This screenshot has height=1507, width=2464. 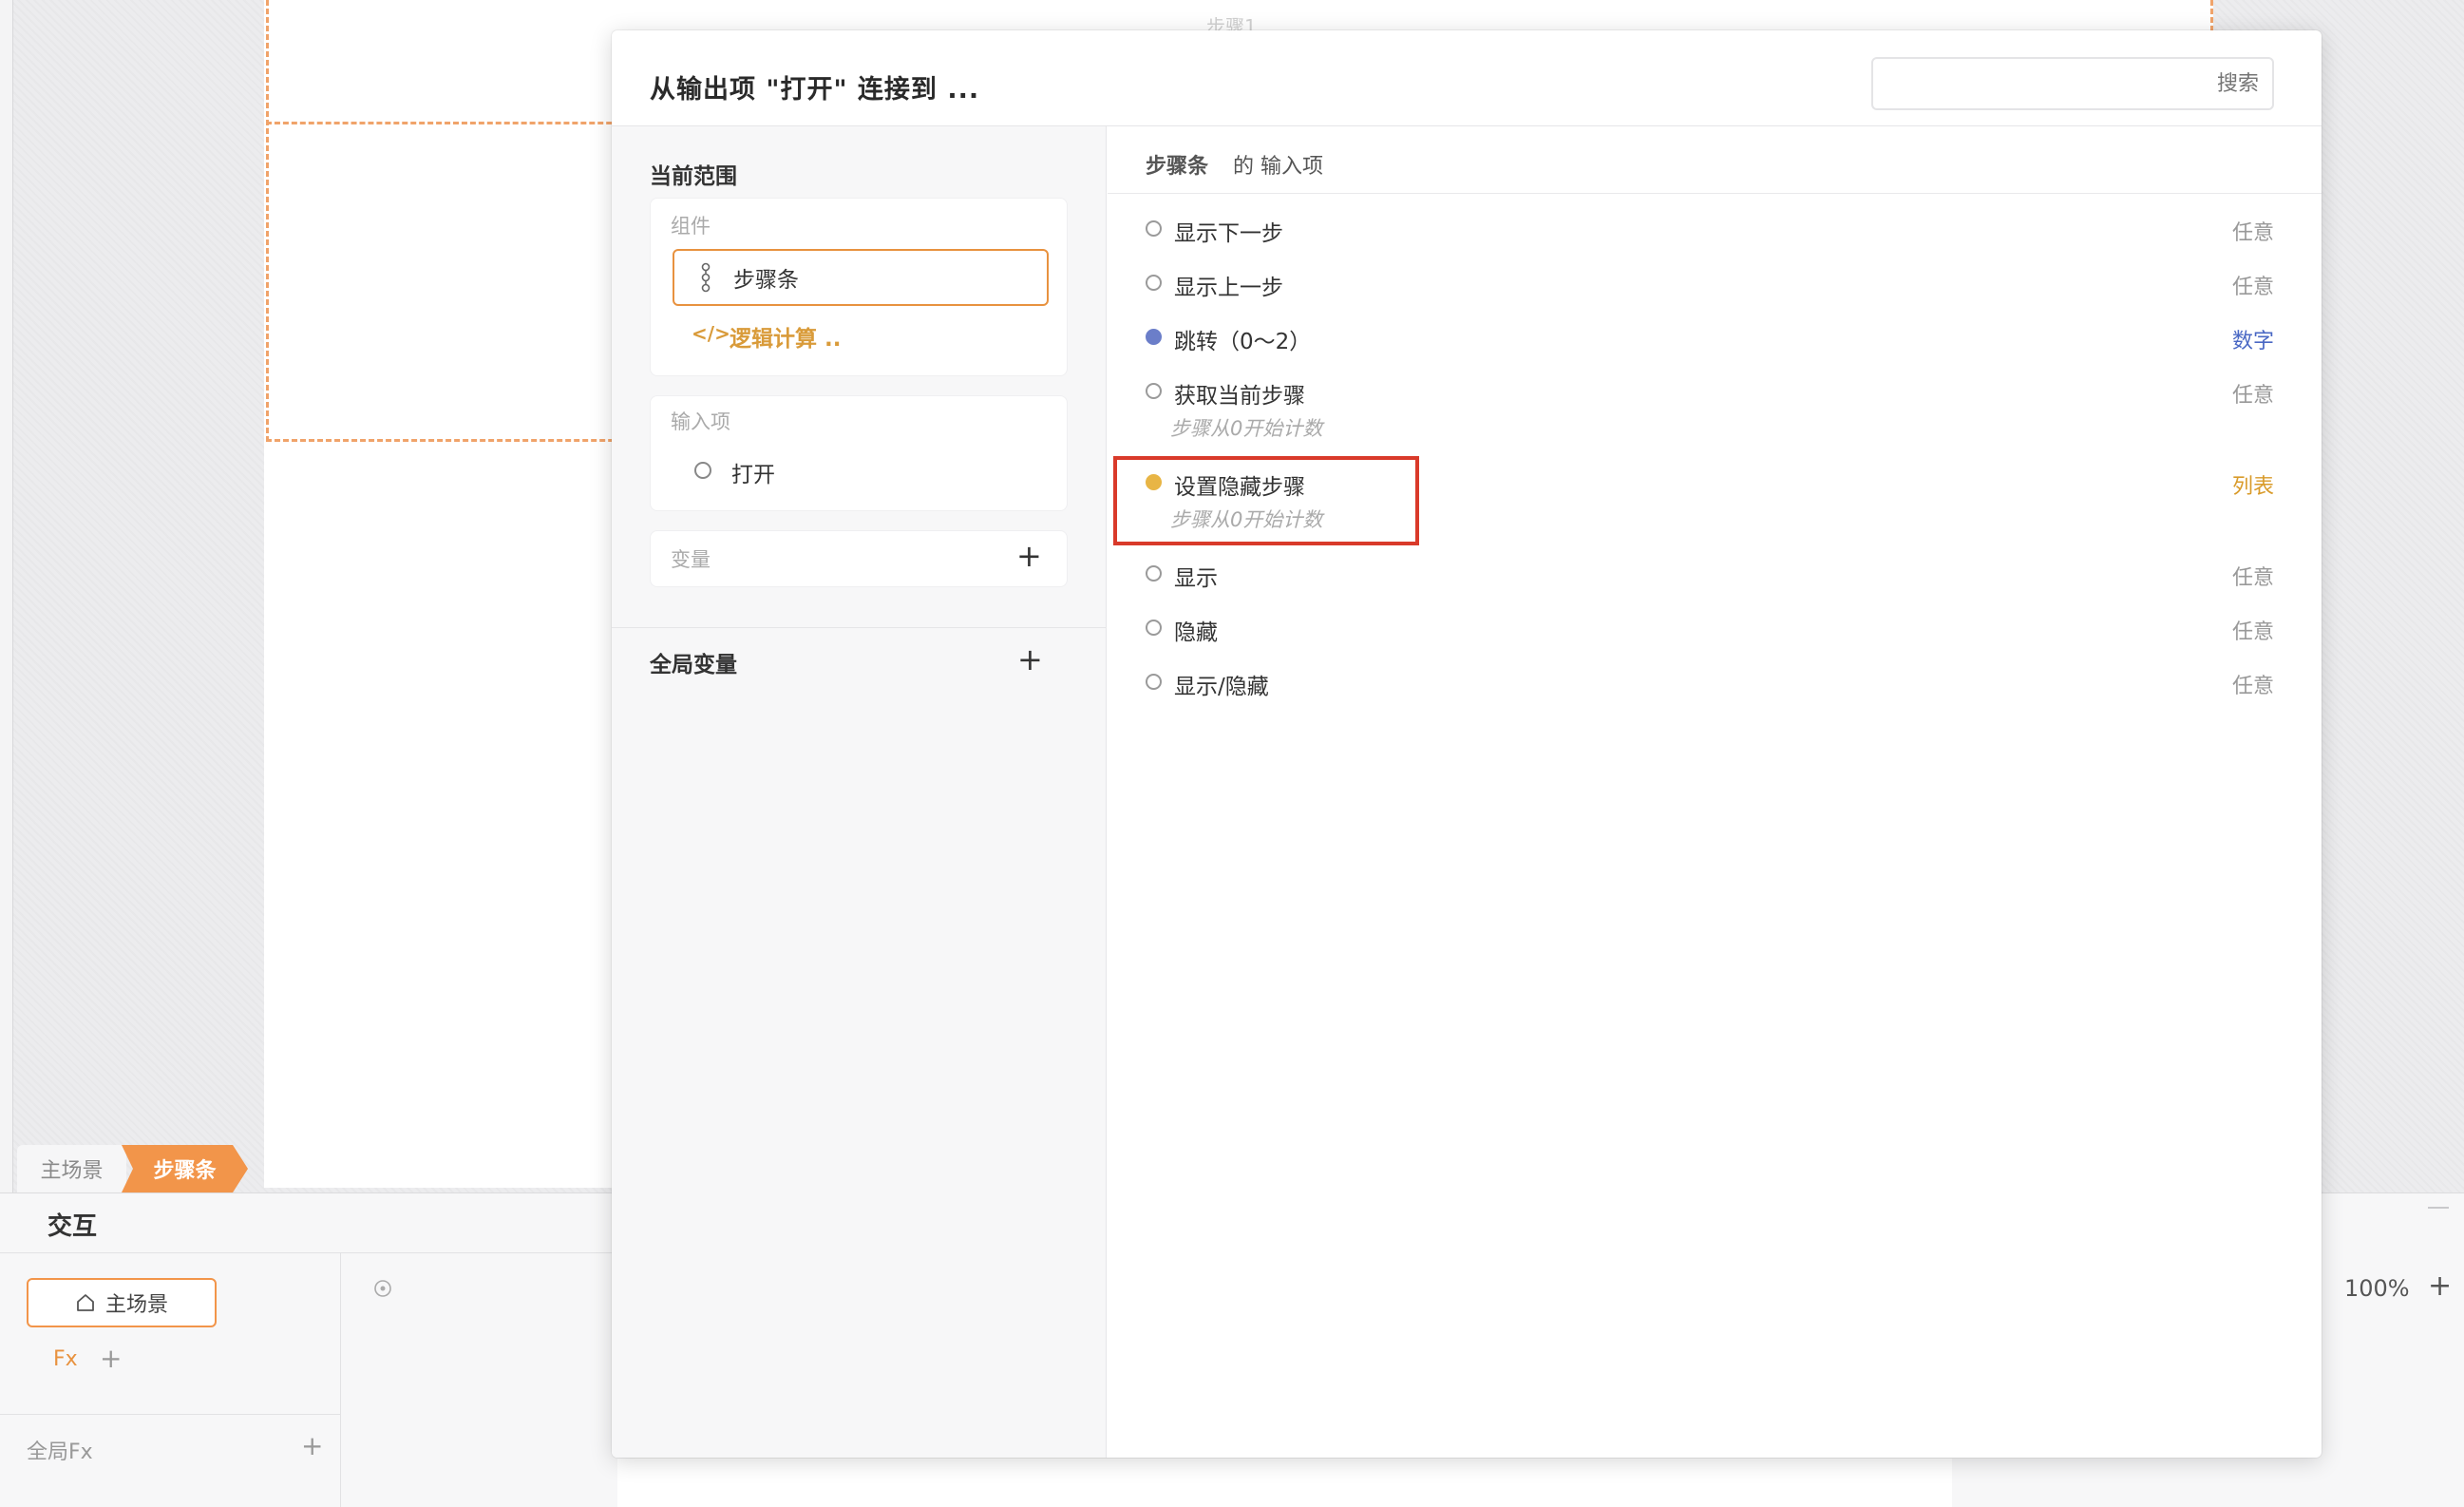 I want to click on fx-label: Fx, so click(x=65, y=1359).